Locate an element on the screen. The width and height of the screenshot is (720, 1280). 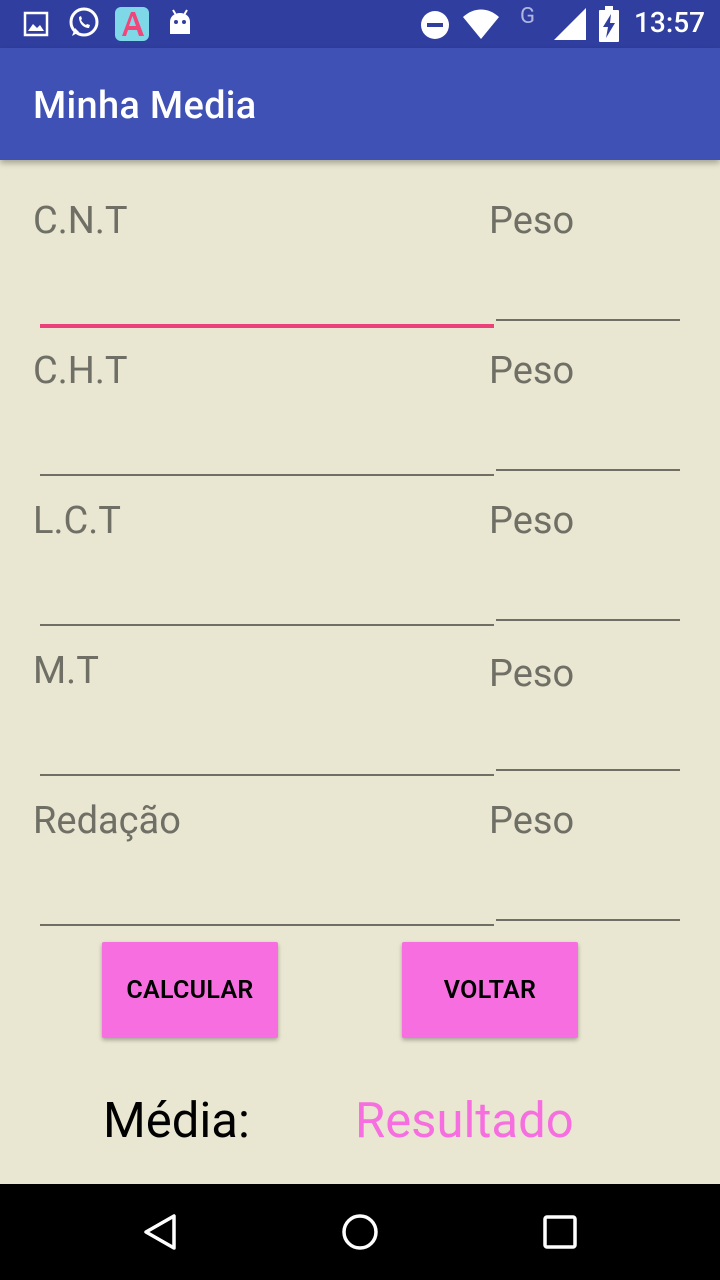
whatsapp-icon is located at coordinates (84, 22).